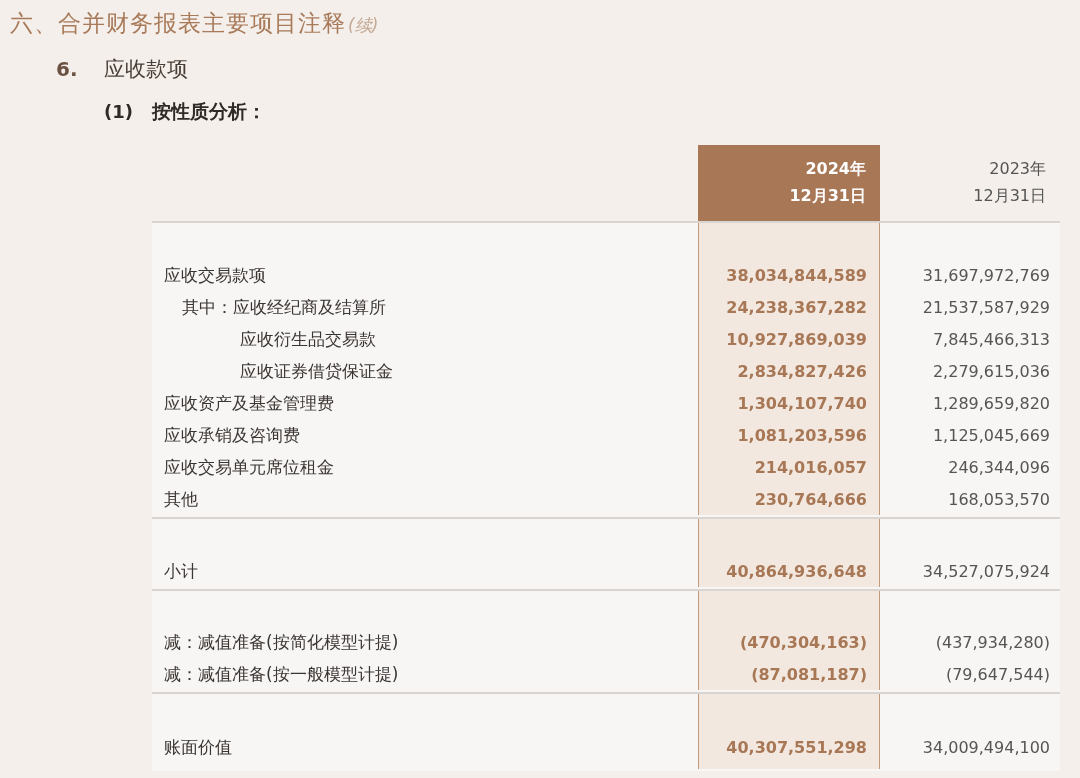 The height and width of the screenshot is (778, 1080). Describe the element at coordinates (991, 403) in the screenshot. I see `amount-cell-text: 1,289,659,820` at that location.